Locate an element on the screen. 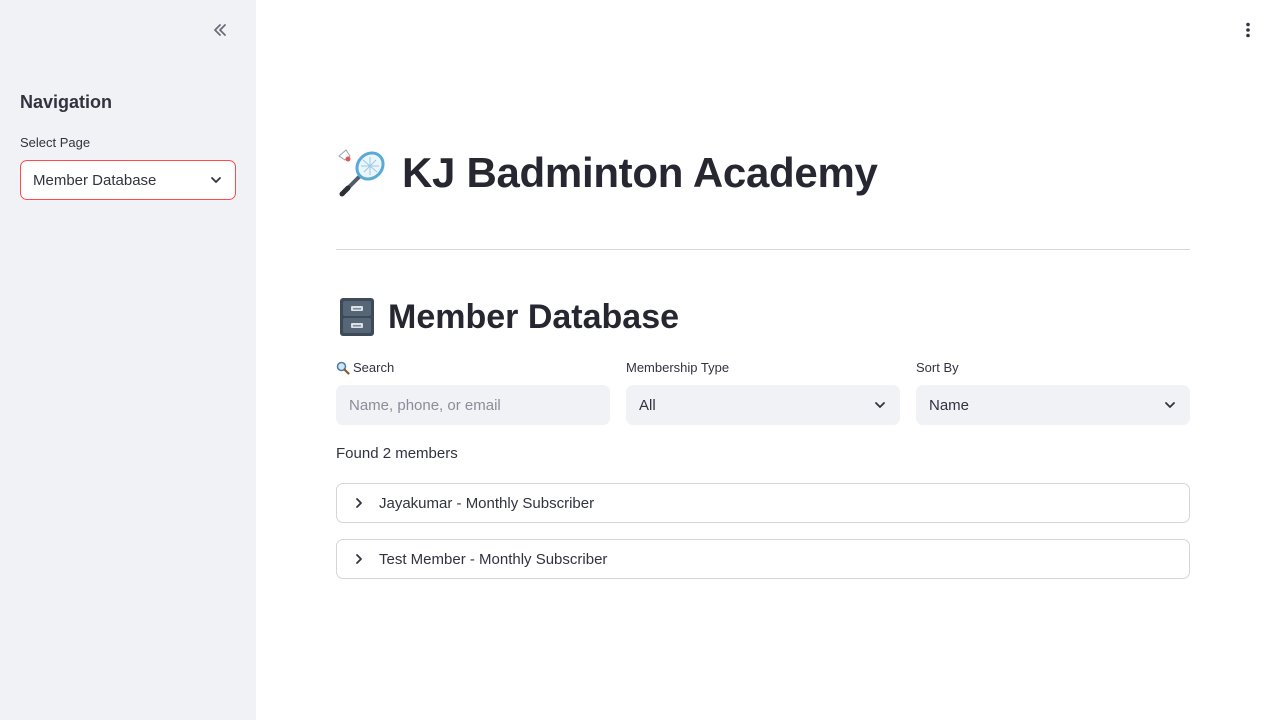  page-select: Member Database is located at coordinates (128, 180).